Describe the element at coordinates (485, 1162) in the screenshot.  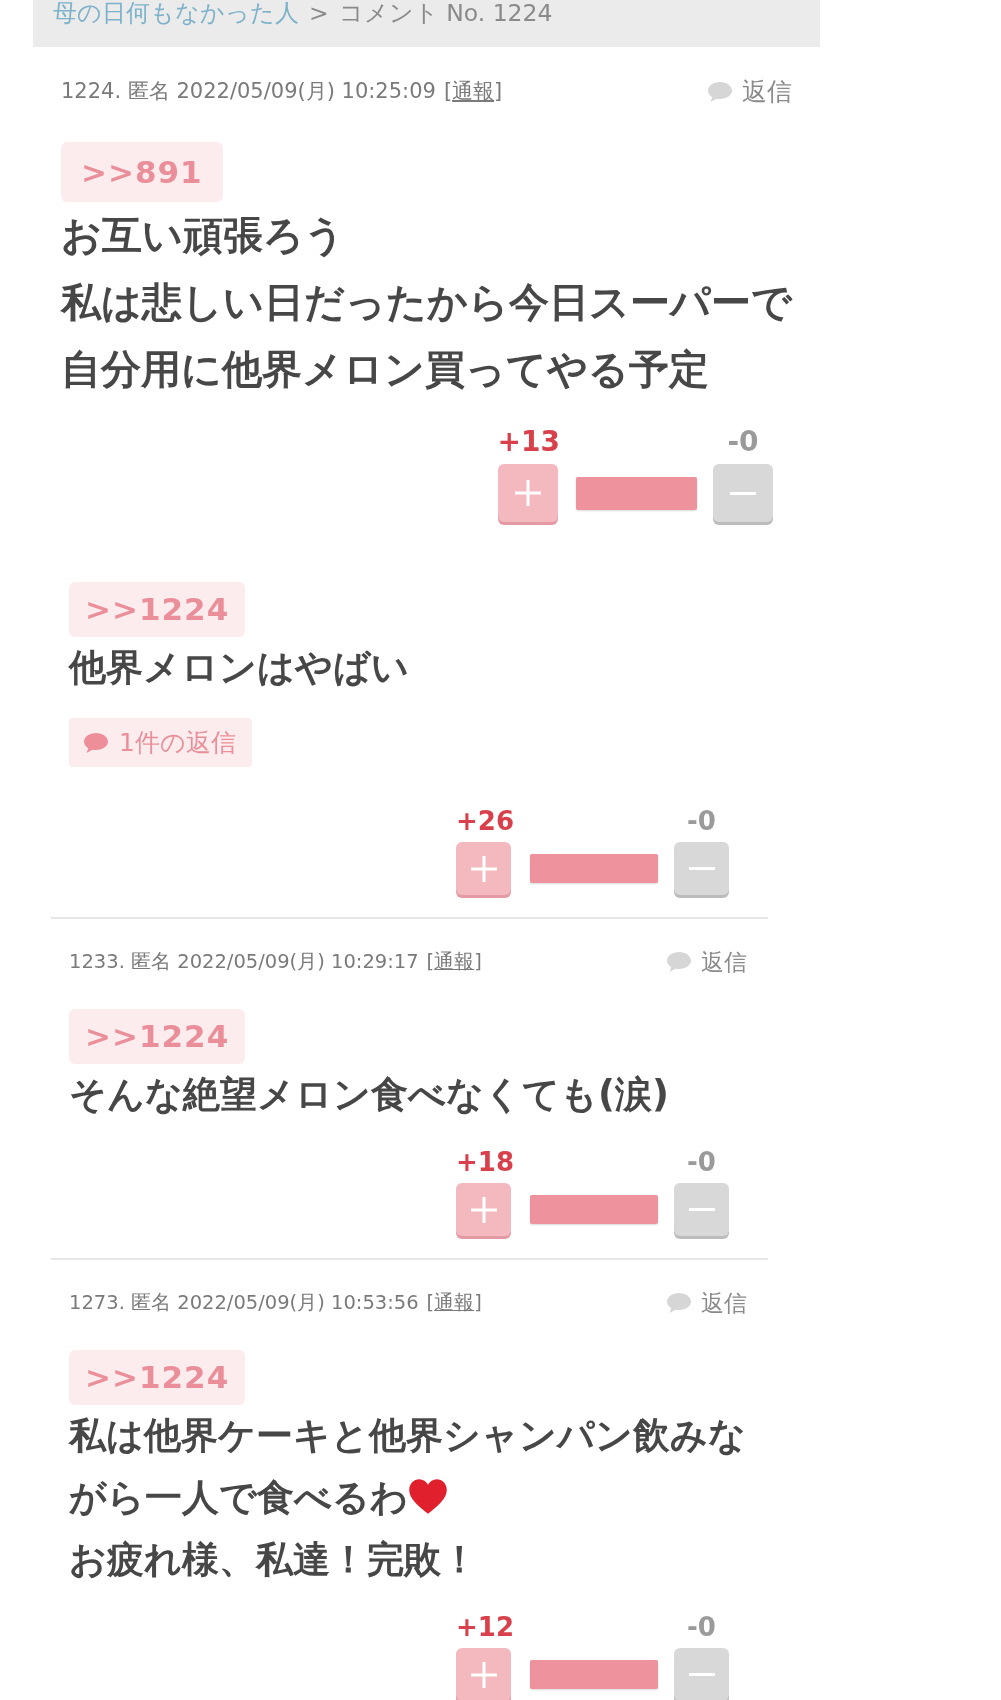
I see `upvote-count: +18` at that location.